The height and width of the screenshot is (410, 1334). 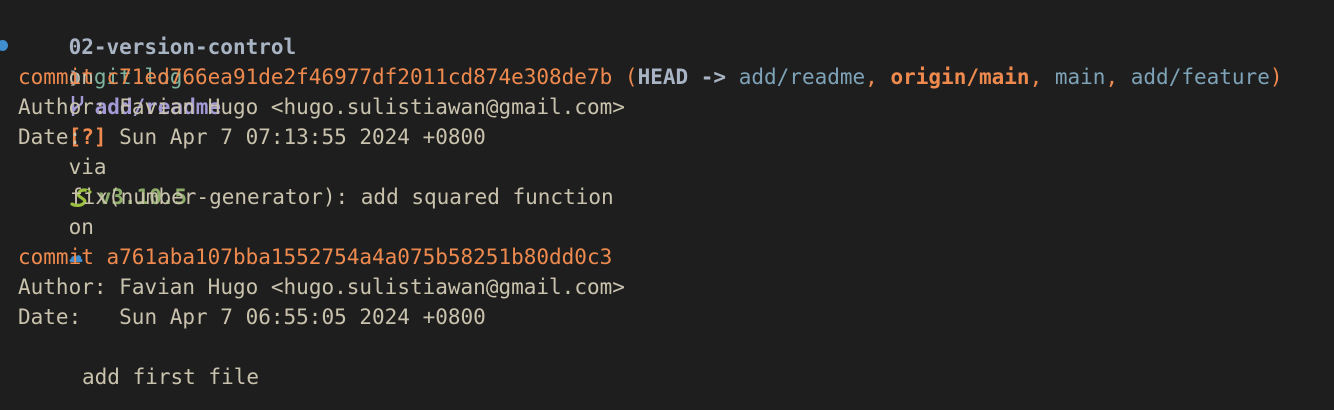 What do you see at coordinates (1080, 77) in the screenshot?
I see `ref-main: main` at bounding box center [1080, 77].